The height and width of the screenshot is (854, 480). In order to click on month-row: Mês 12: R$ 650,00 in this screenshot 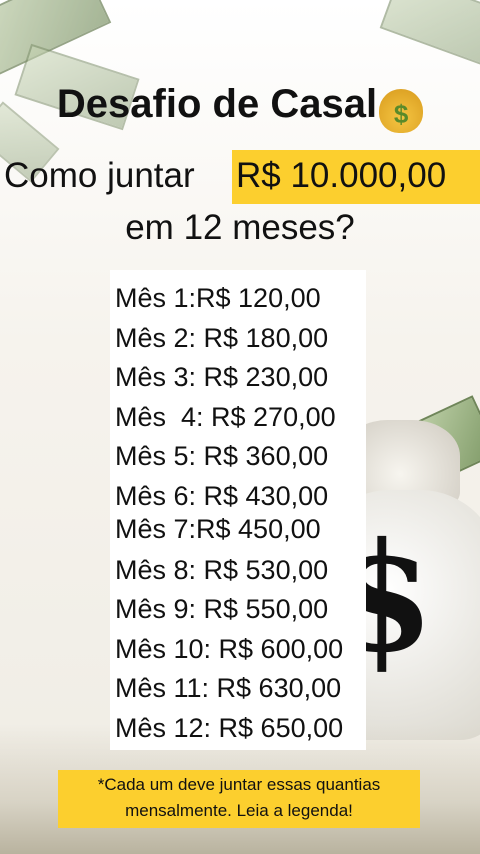, I will do `click(229, 728)`.